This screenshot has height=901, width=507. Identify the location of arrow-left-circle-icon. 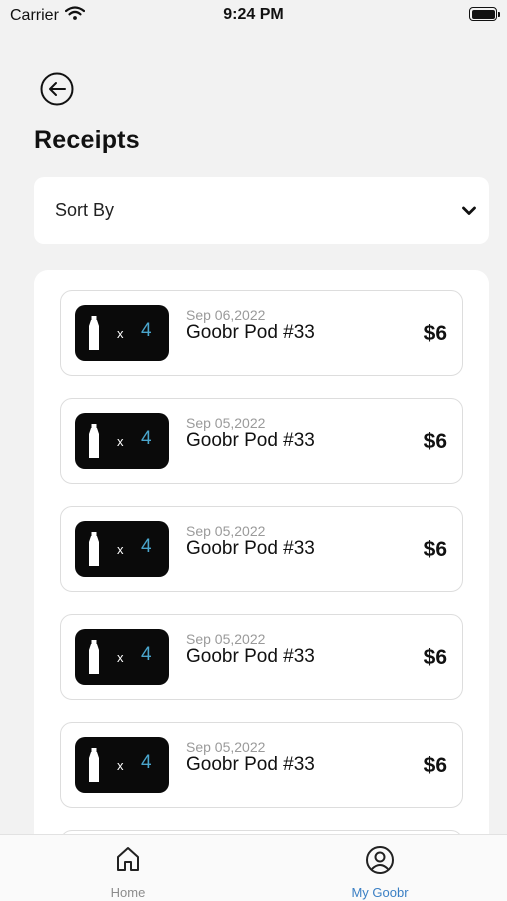
(57, 89).